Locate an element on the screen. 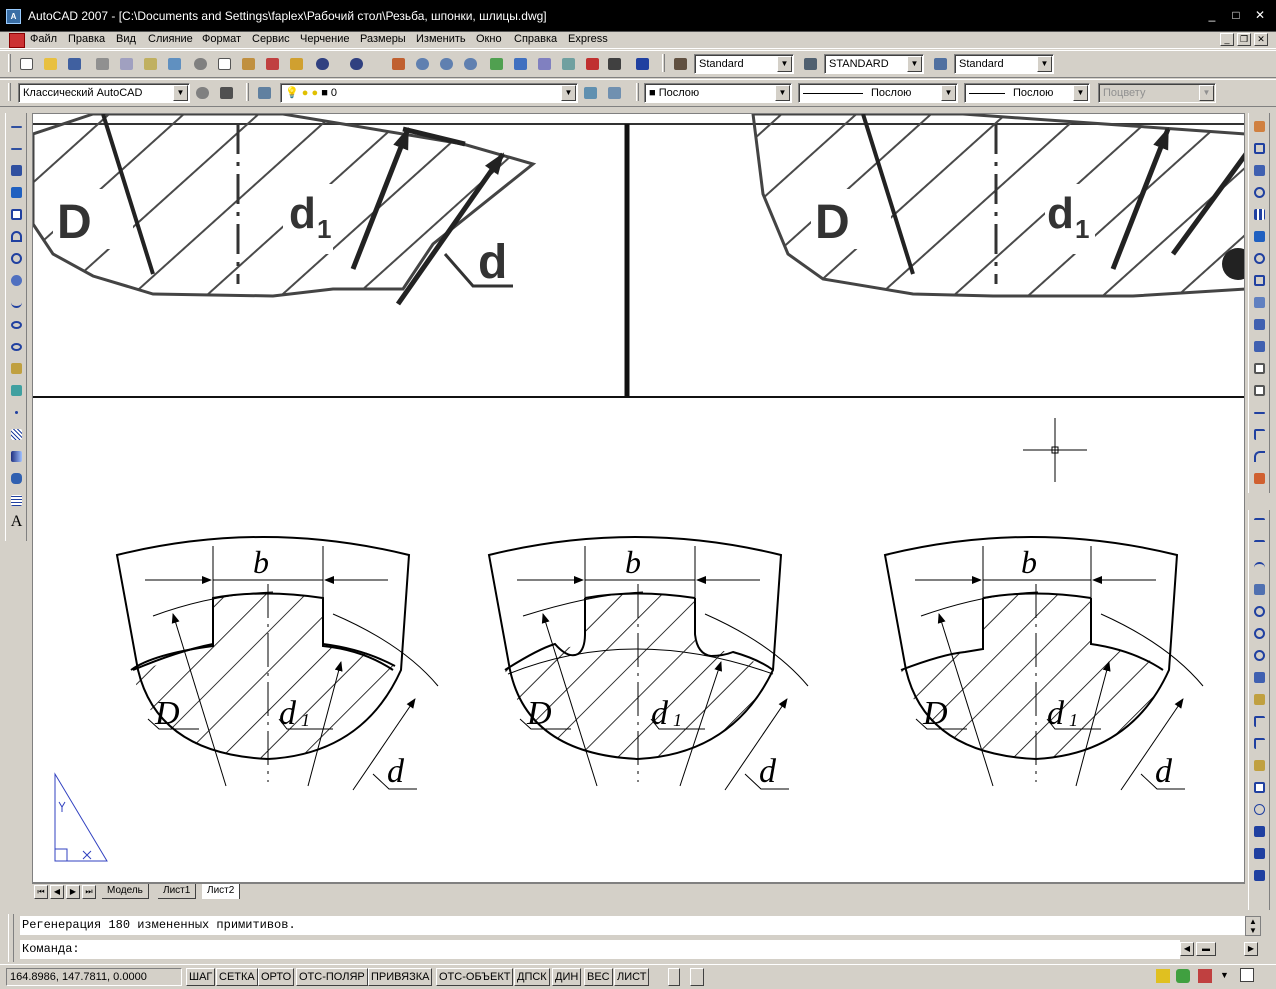 The height and width of the screenshot is (989, 1276). menu-file: Файл is located at coordinates (43, 39).